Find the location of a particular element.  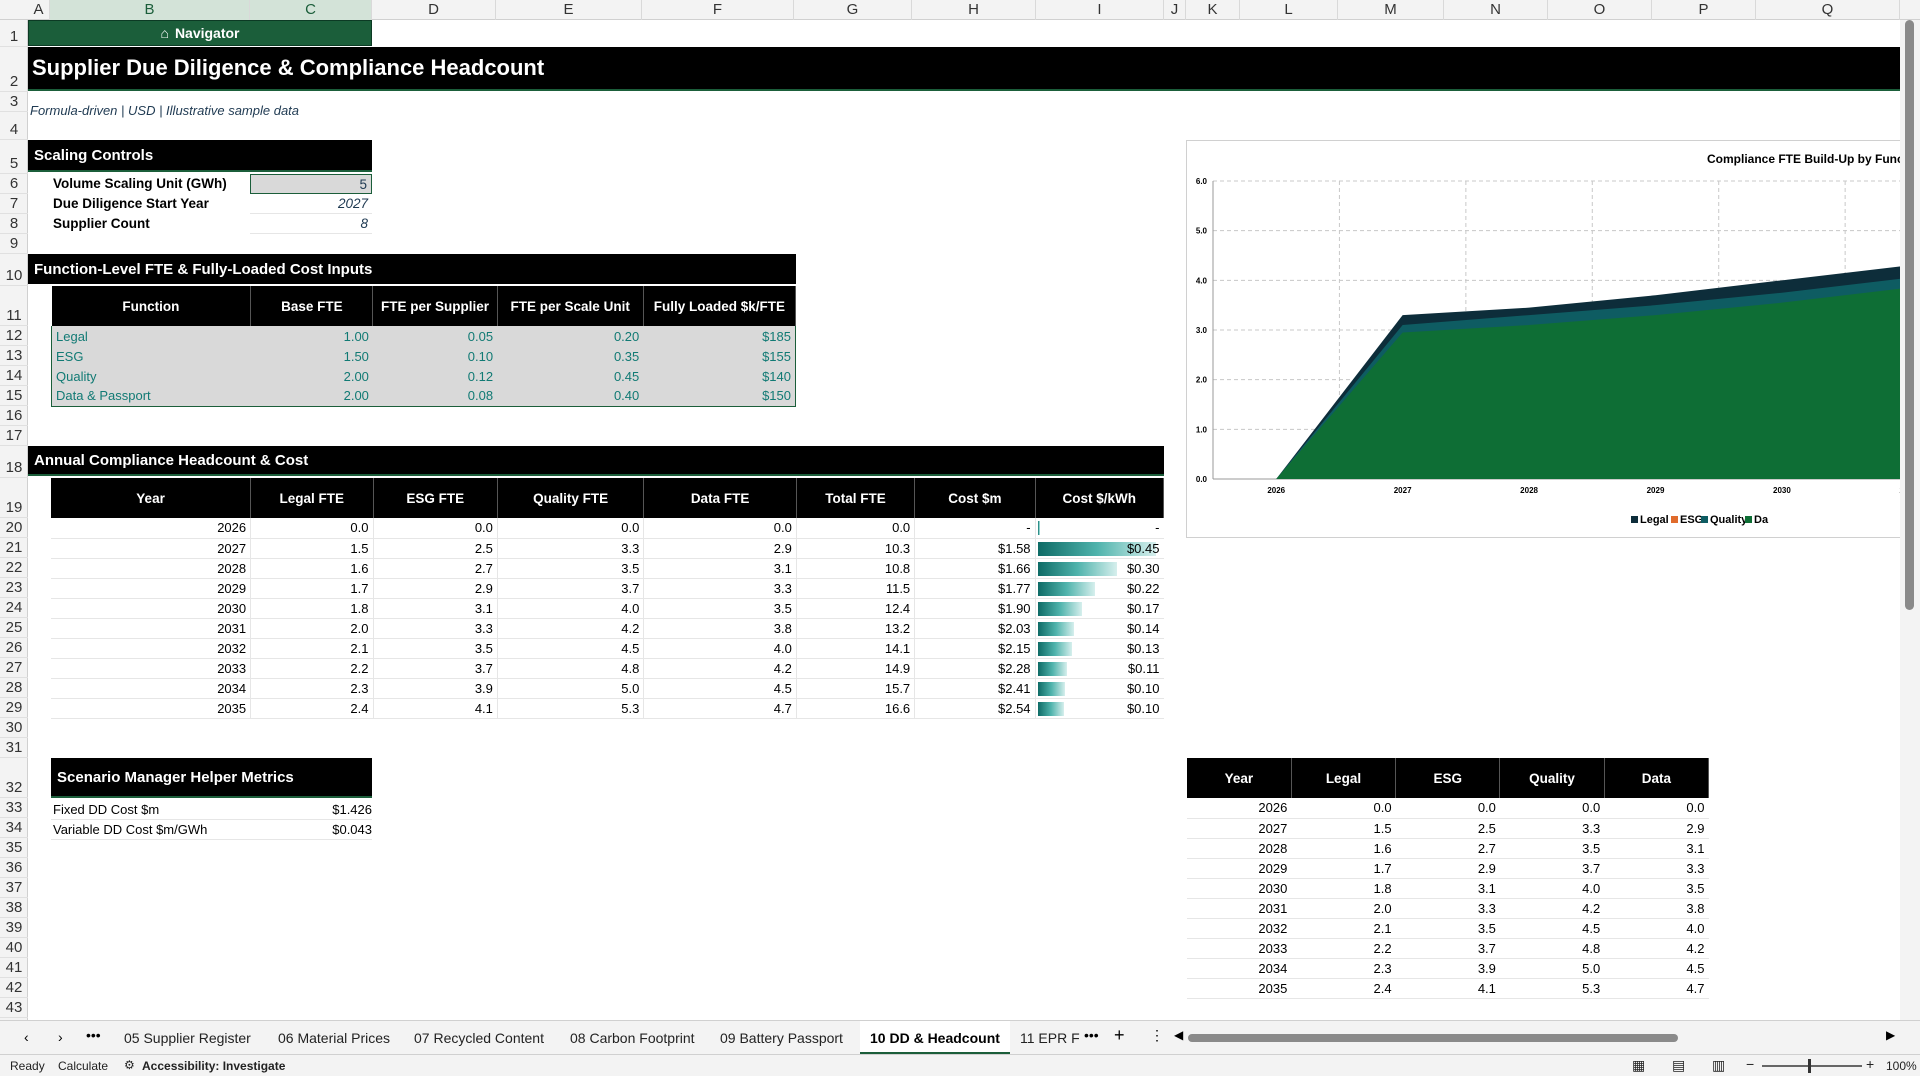

fte-input-cell: 1.00 is located at coordinates (311, 336).